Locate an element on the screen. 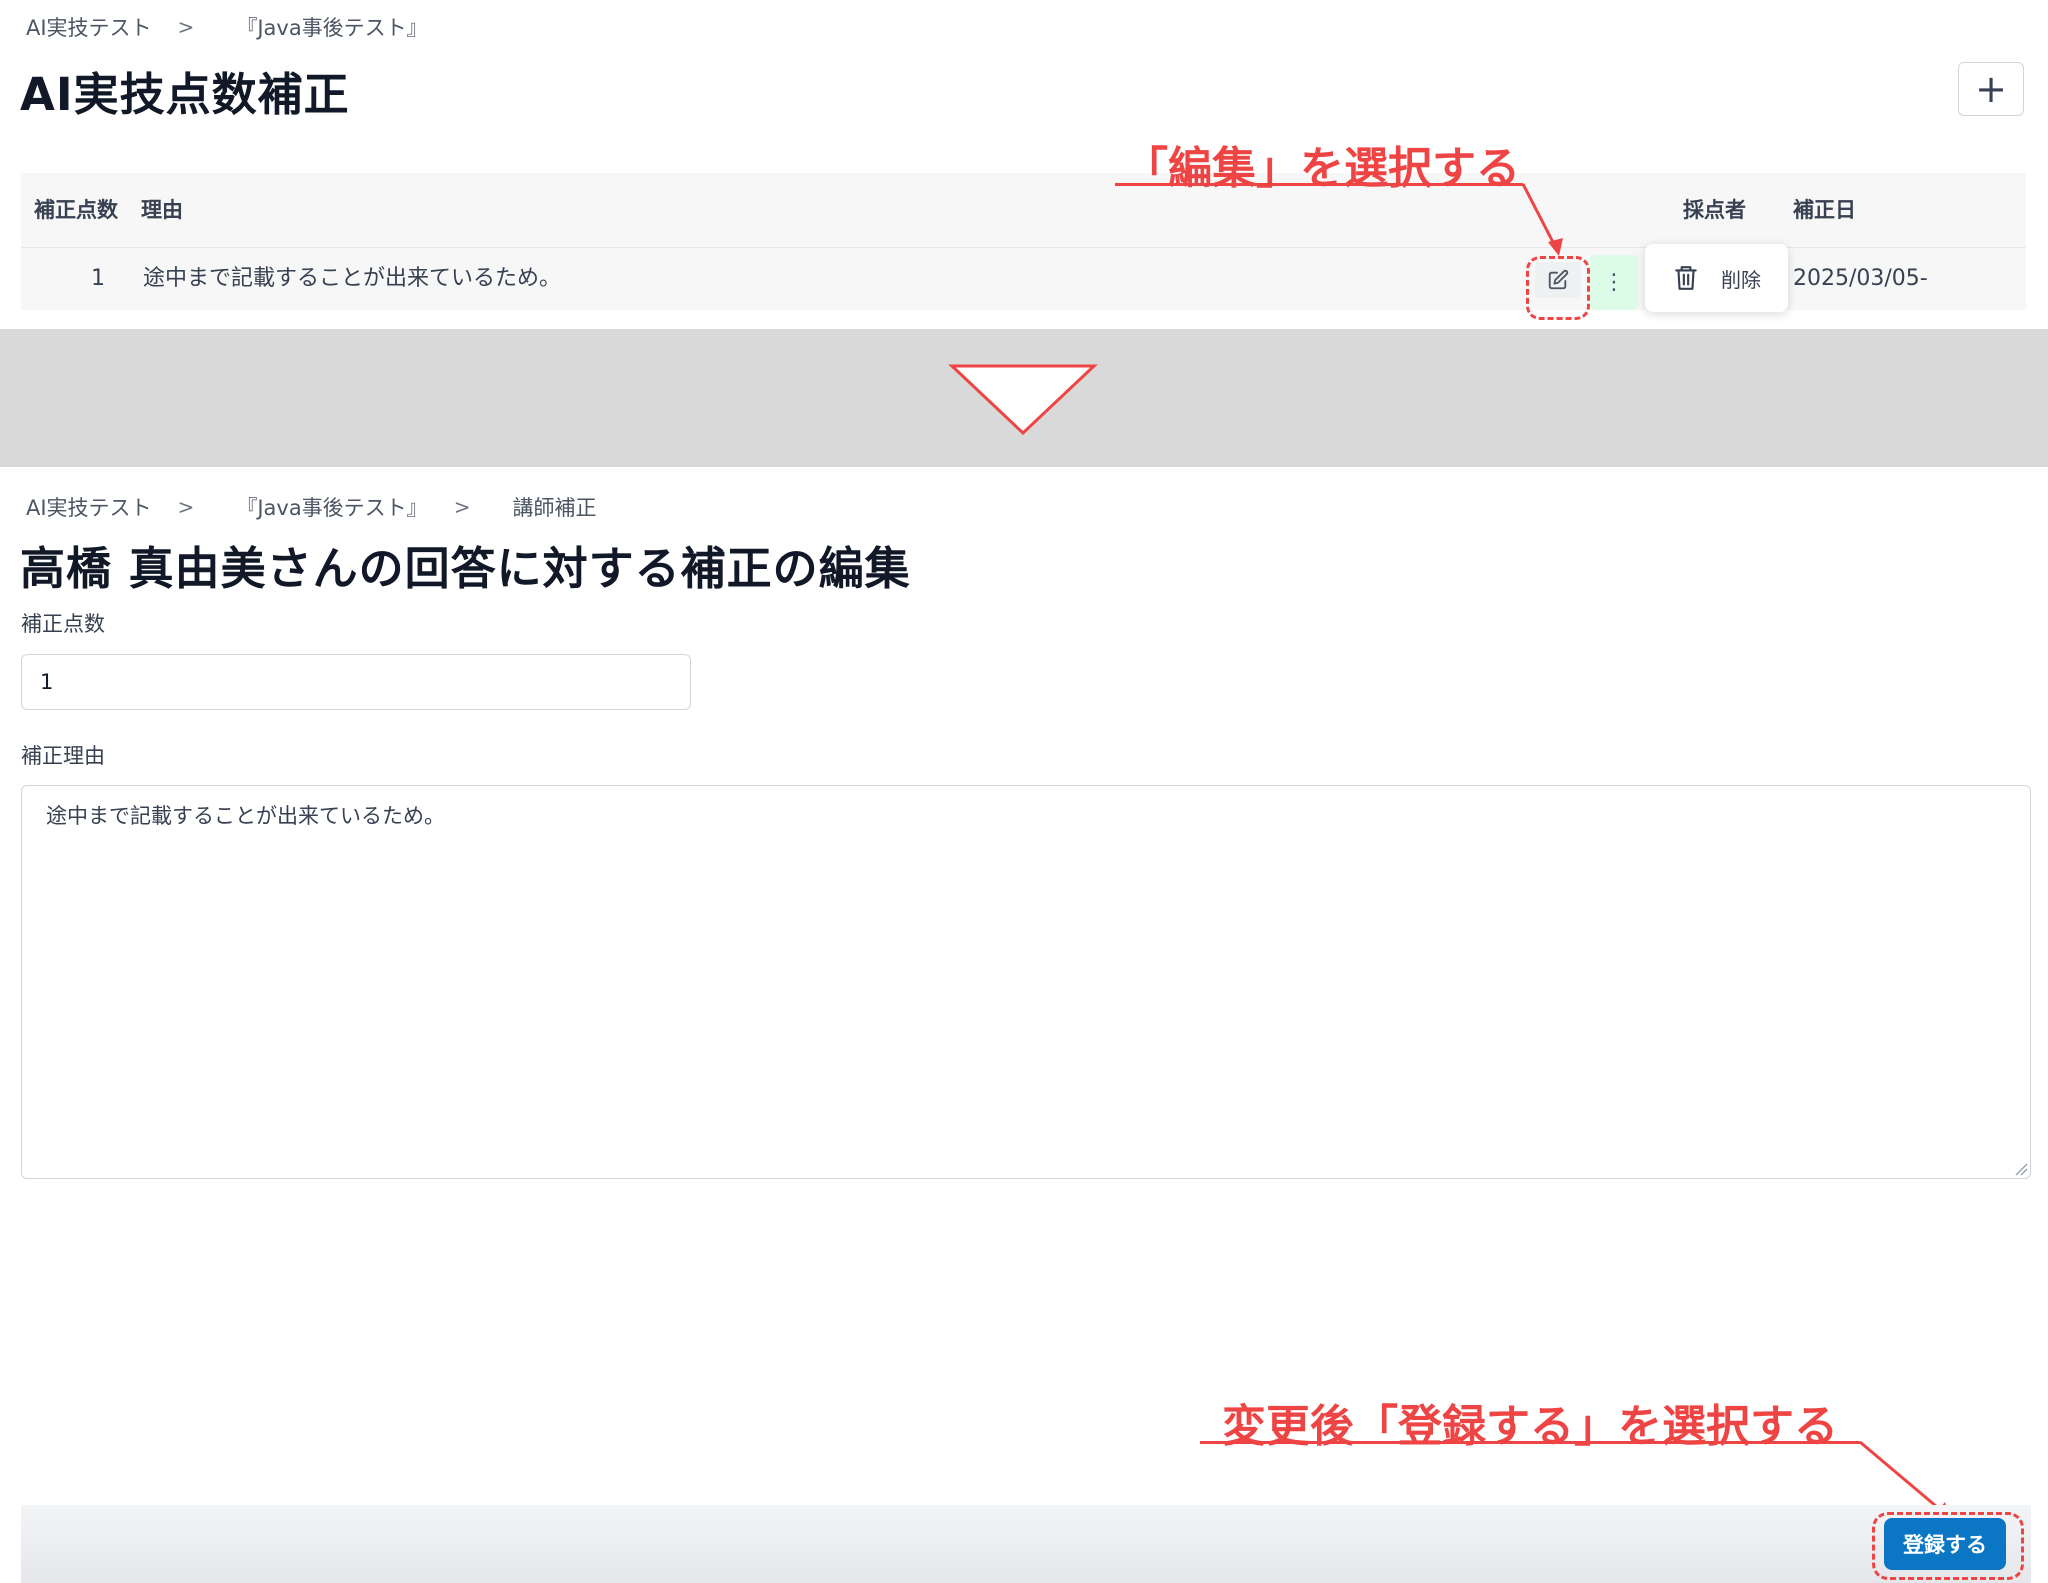  breadcrumb: AI実技テスト > 『Java事後テスト』 is located at coordinates (227, 27).